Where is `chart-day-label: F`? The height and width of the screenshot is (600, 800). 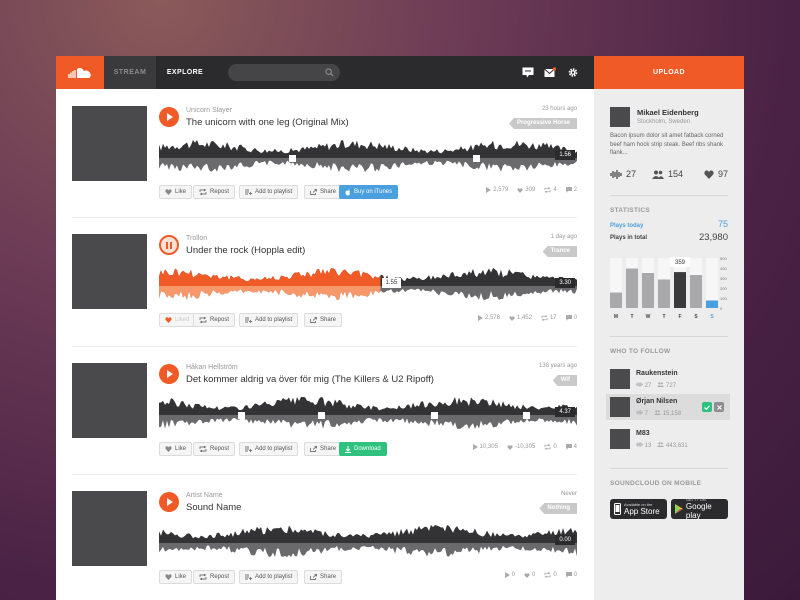 chart-day-label: F is located at coordinates (679, 317).